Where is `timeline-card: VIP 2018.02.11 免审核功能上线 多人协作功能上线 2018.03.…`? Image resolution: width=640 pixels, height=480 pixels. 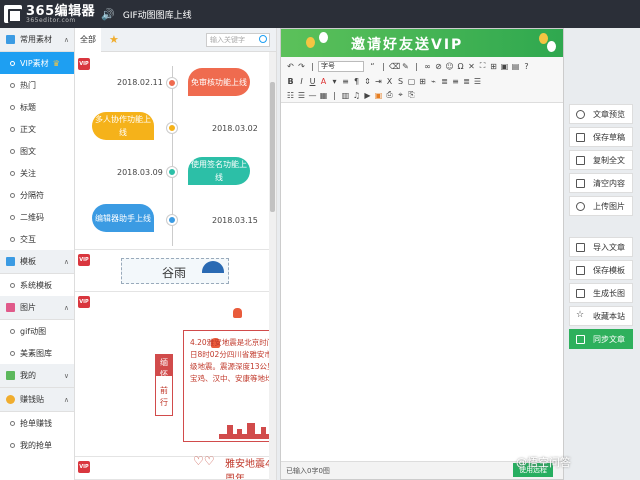
timeline-card: VIP 2018.02.11 免审核功能上线 多人协作功能上线 2018.03.… is located at coordinates (172, 151).